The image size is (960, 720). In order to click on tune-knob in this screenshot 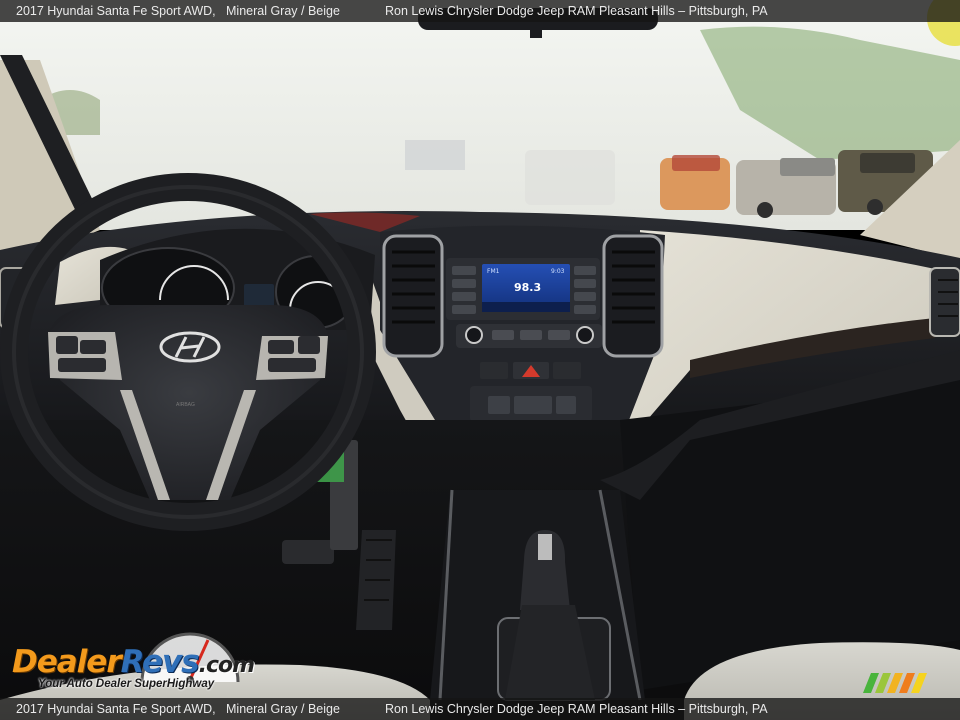, I will do `click(585, 335)`.